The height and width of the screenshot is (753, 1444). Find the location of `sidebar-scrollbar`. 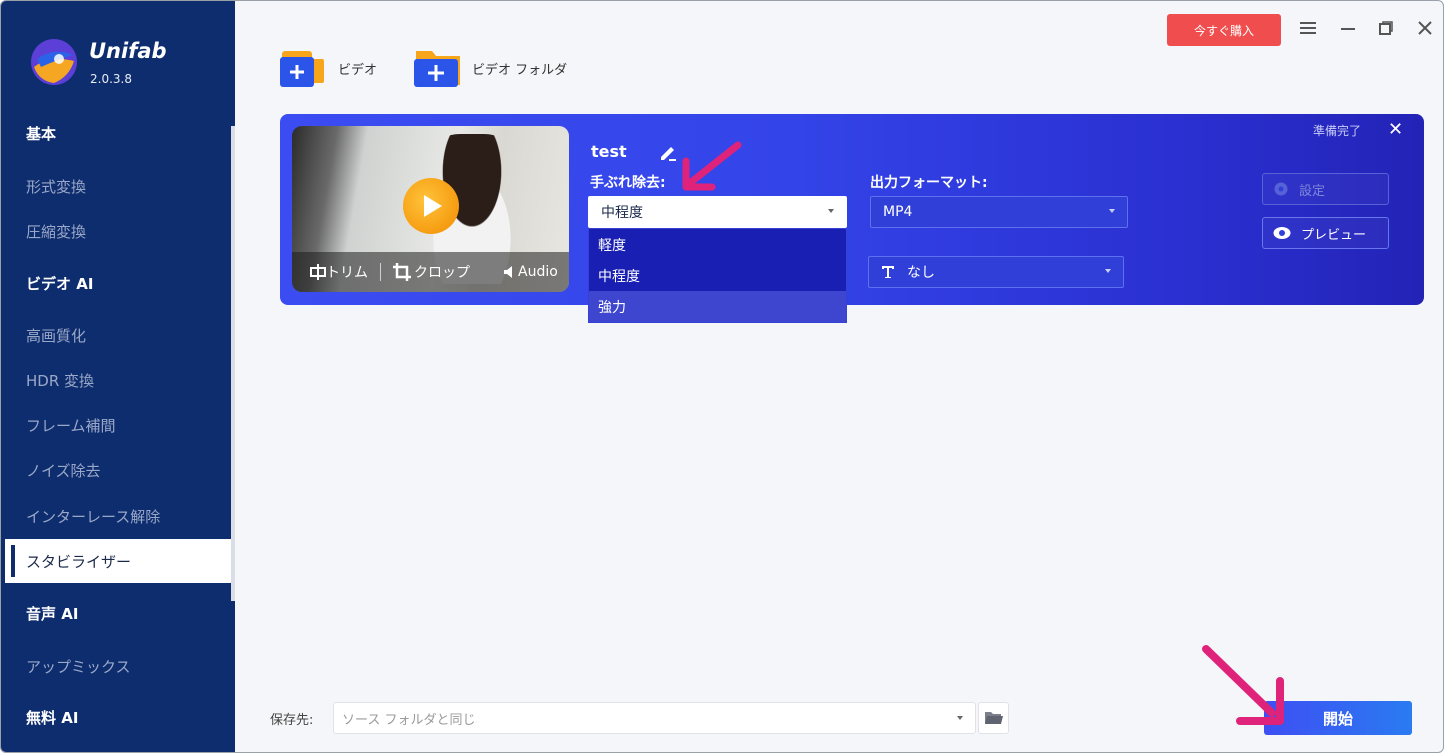

sidebar-scrollbar is located at coordinates (233, 363).